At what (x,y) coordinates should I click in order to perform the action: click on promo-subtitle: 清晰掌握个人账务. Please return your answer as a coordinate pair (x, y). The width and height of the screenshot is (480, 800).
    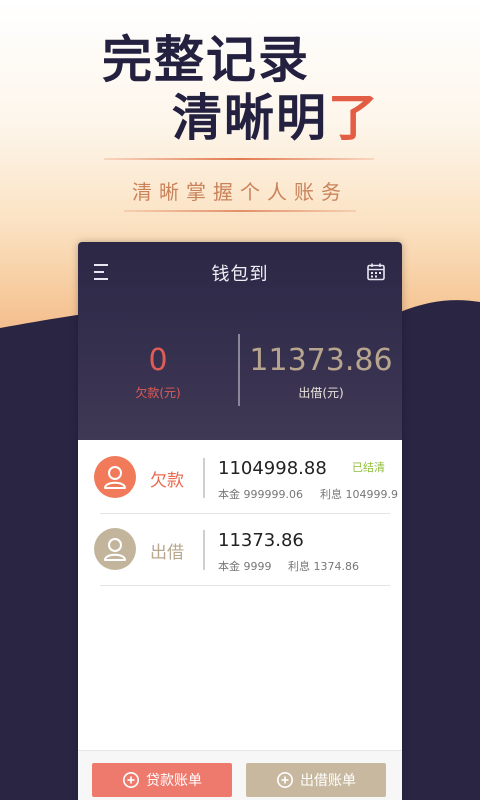
    Looking at the image, I should click on (240, 192).